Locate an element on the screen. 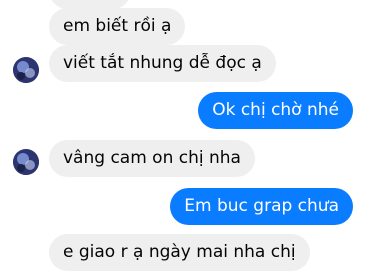 This screenshot has width=374, height=271. message-text: Em buc grap chưa is located at coordinates (261, 206).